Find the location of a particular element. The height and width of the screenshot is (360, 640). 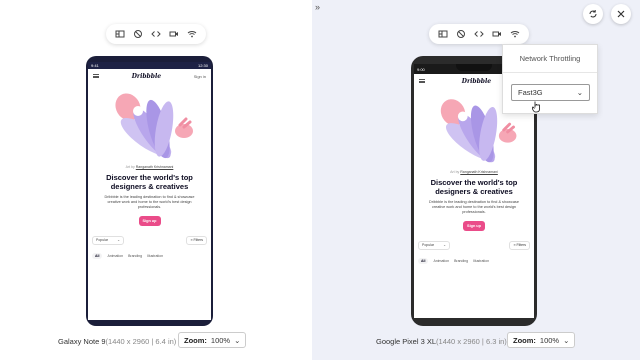

device-toolbar-note9 is located at coordinates (156, 34).